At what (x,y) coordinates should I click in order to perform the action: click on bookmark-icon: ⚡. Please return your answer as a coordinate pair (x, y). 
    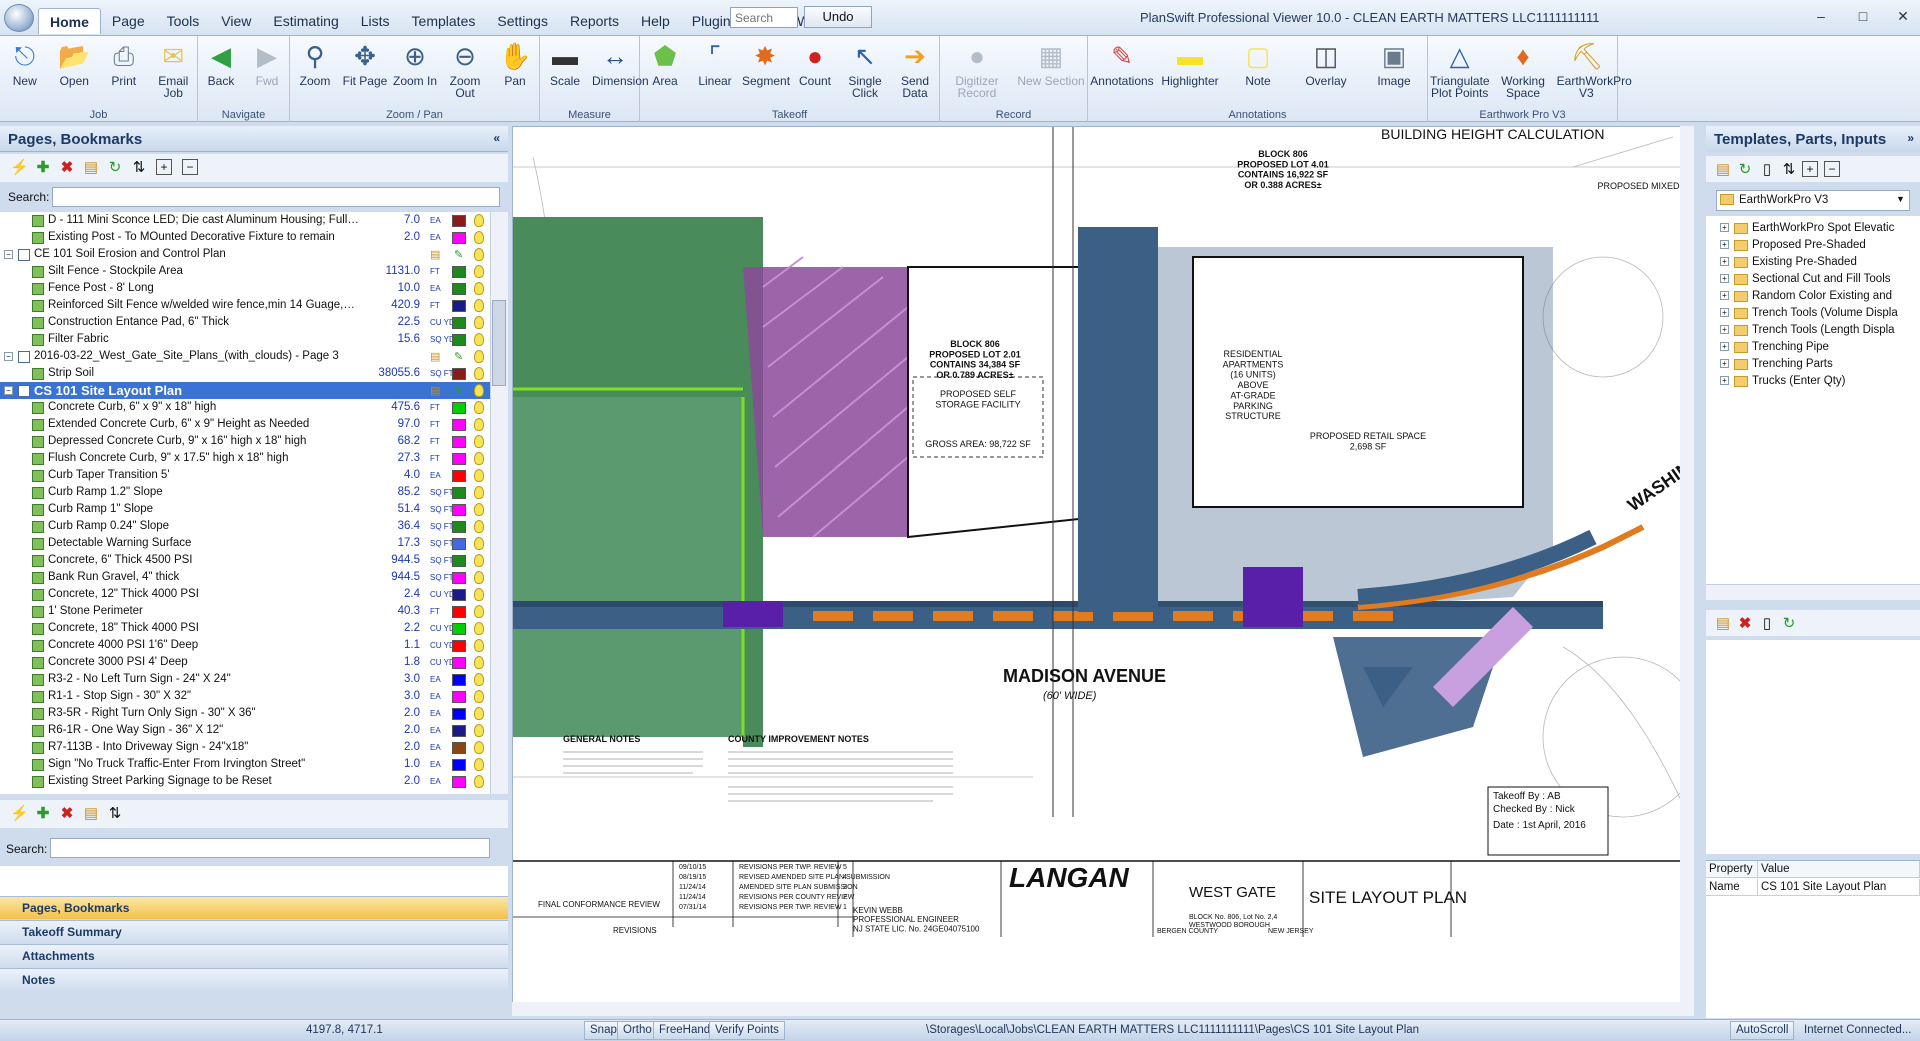
    Looking at the image, I should click on (19, 168).